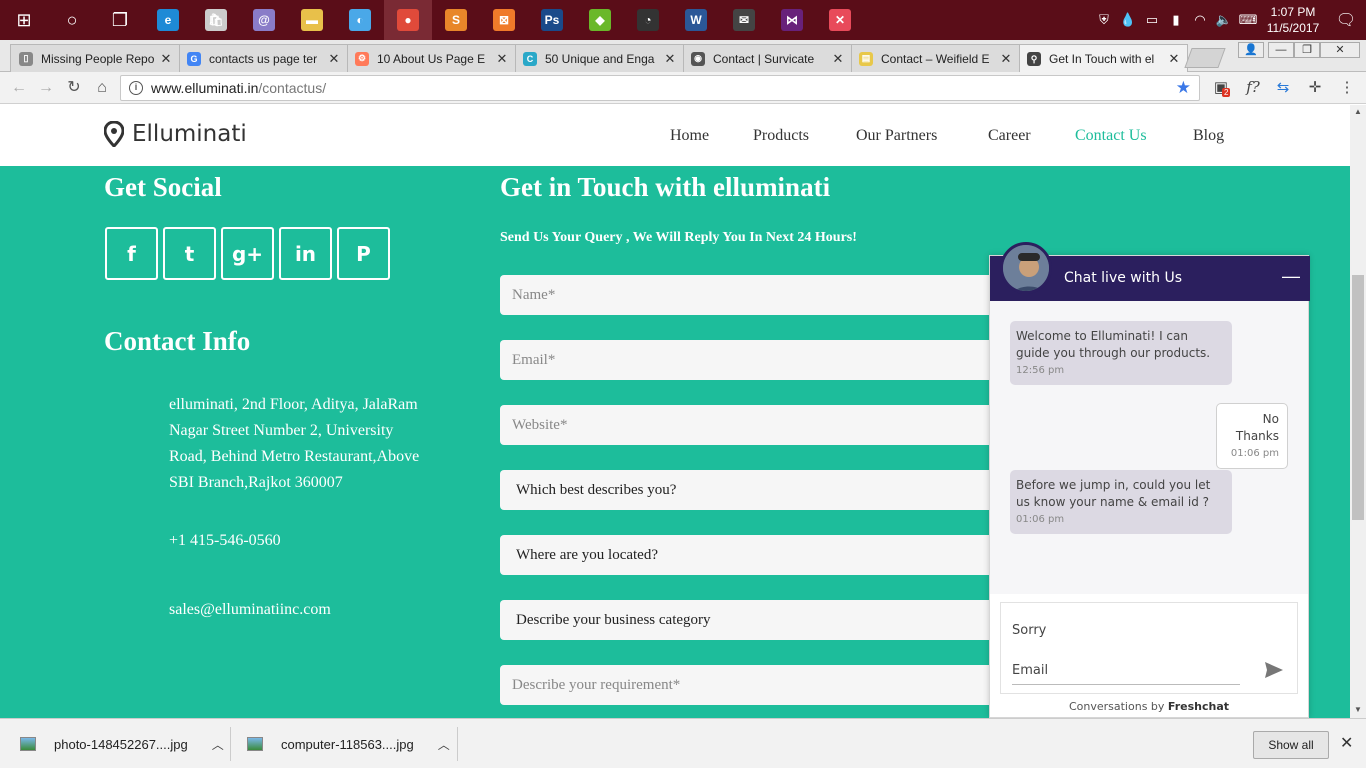 Image resolution: width=1366 pixels, height=768 pixels. Describe the element at coordinates (760, 490) in the screenshot. I see `describes-you-select: Which best describes you?` at that location.